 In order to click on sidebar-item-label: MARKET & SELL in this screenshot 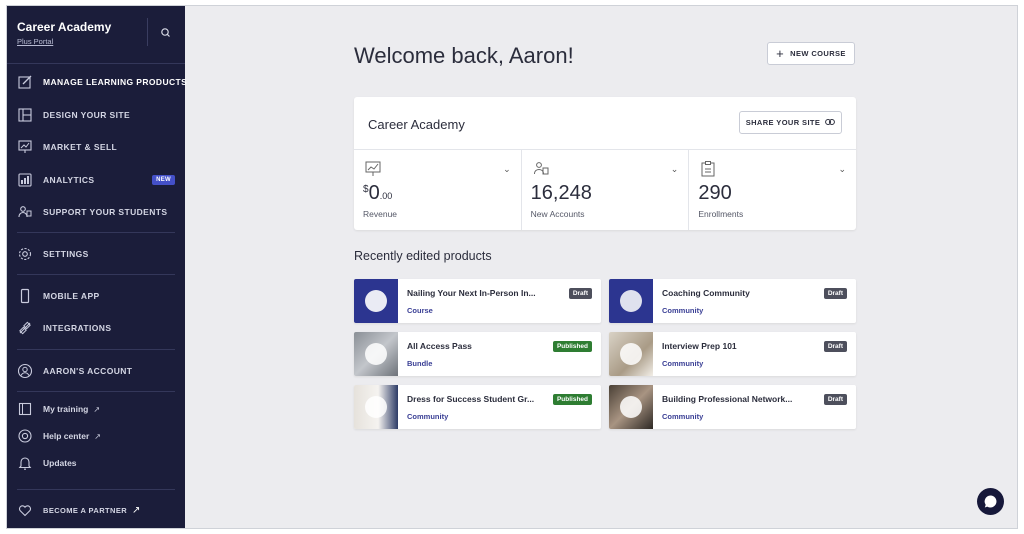, I will do `click(80, 147)`.